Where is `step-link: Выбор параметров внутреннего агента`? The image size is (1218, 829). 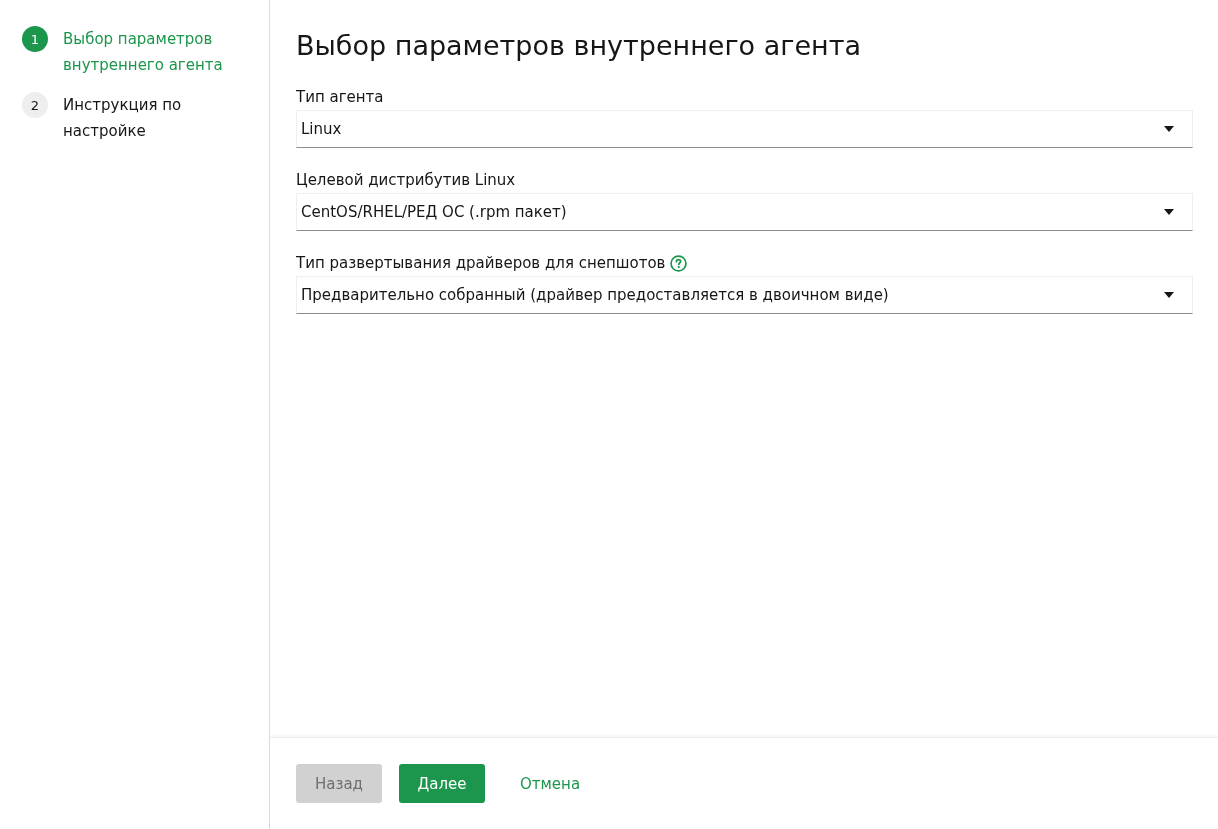 step-link: Выбор параметров внутреннего агента is located at coordinates (155, 52).